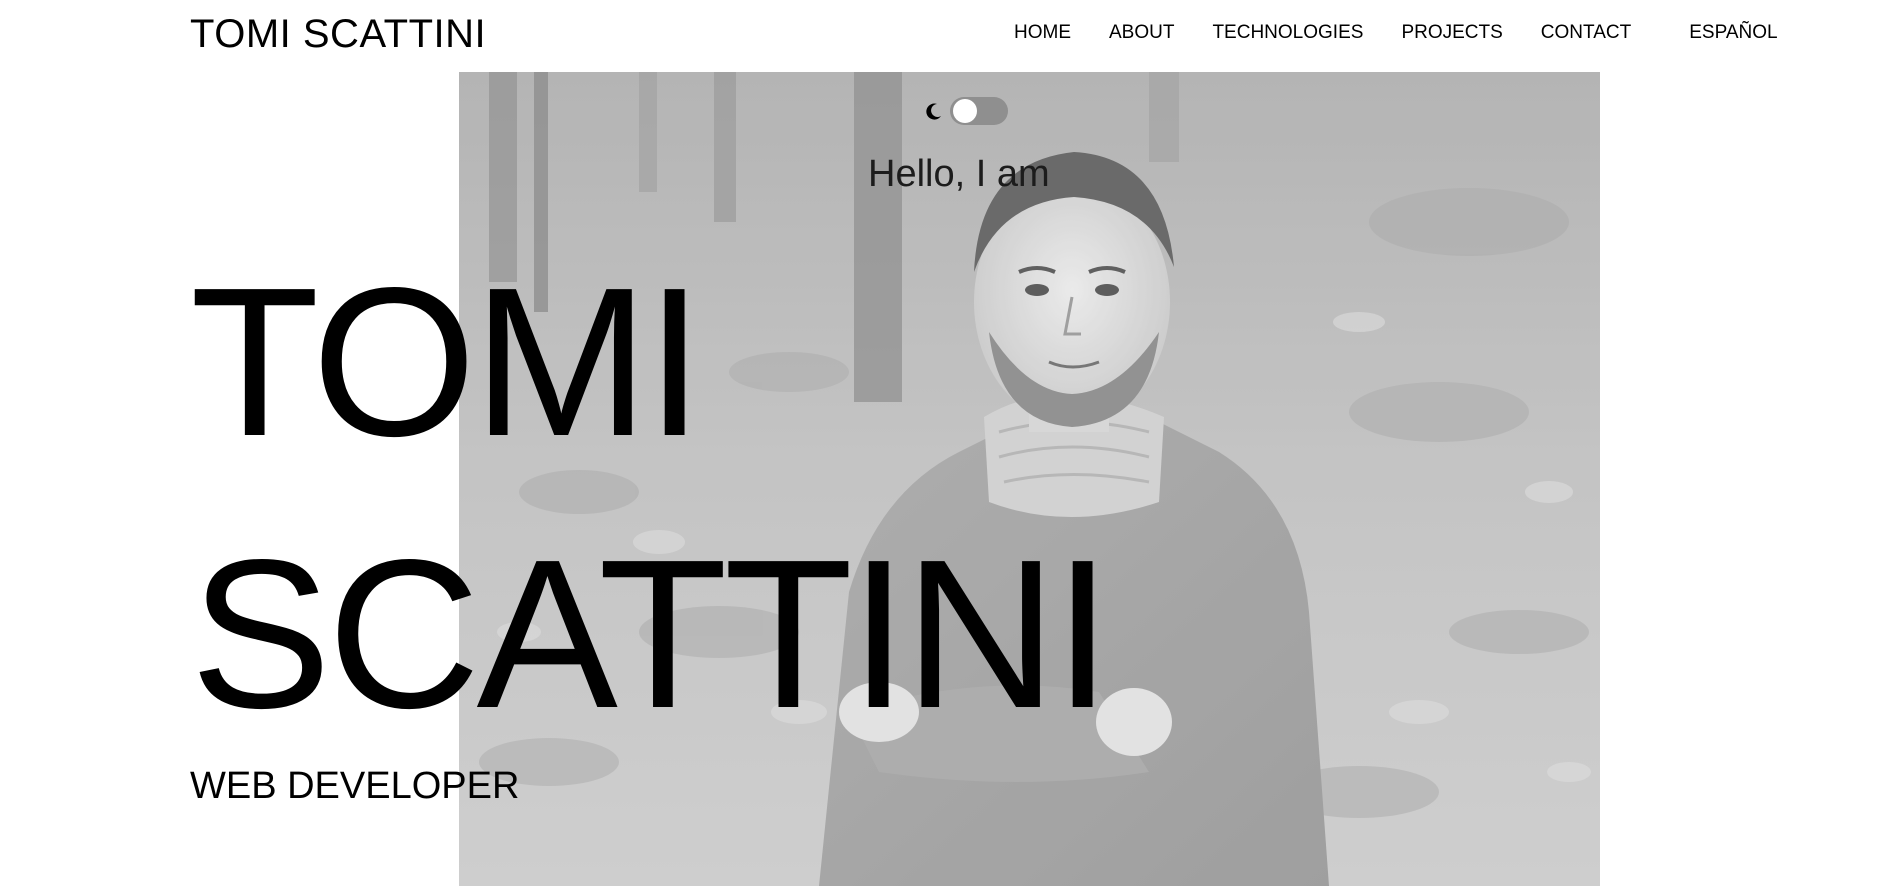 This screenshot has width=1882, height=886. Describe the element at coordinates (1141, 33) in the screenshot. I see `nav-about: ABOUT` at that location.